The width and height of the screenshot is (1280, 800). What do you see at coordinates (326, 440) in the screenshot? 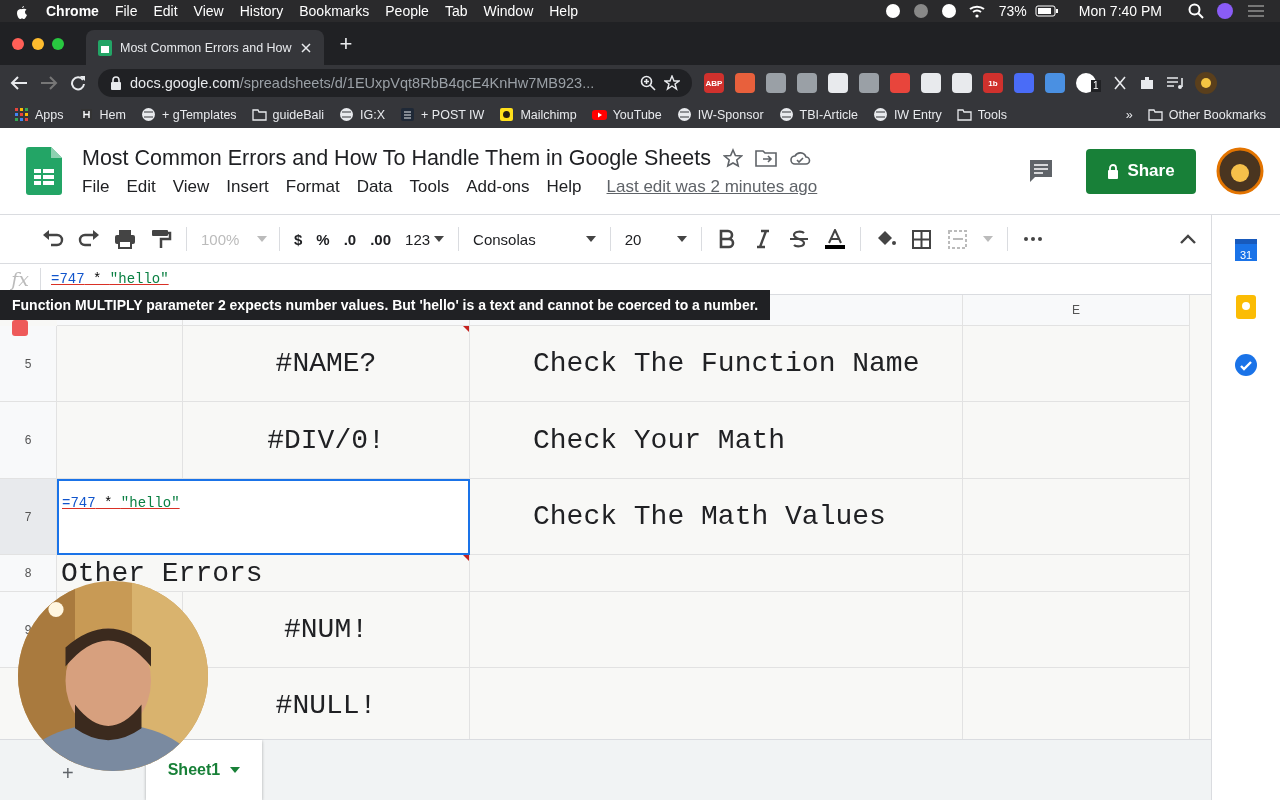
I see `cell-text: #DIV/0!` at bounding box center [326, 440].